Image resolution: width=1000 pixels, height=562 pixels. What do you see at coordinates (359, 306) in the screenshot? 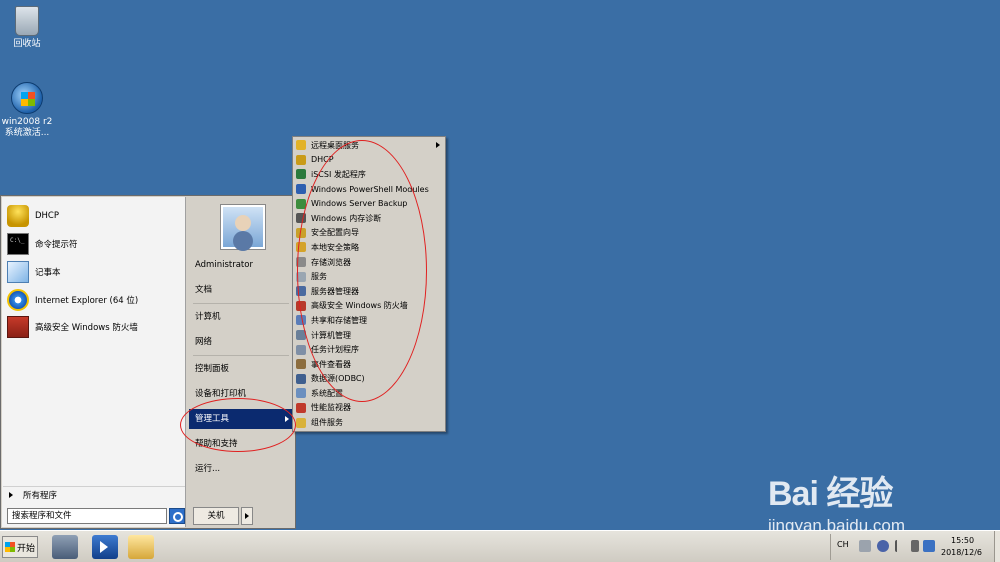
I see `submenu-label: 高级安全 Windows 防火墙` at bounding box center [359, 306].